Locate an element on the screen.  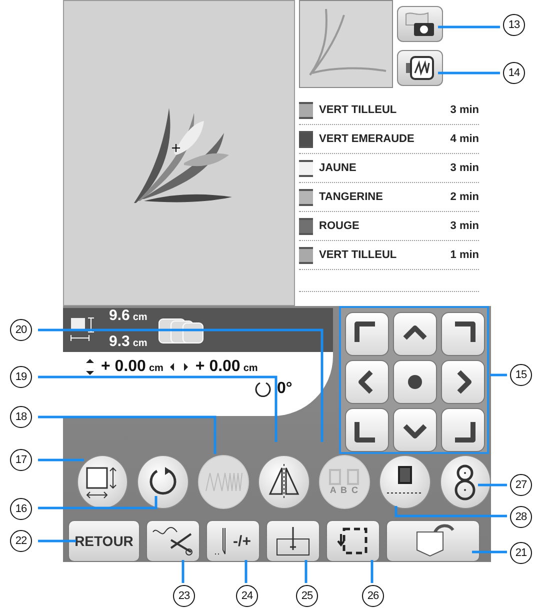
callout-number: 20 is located at coordinates (21, 330).